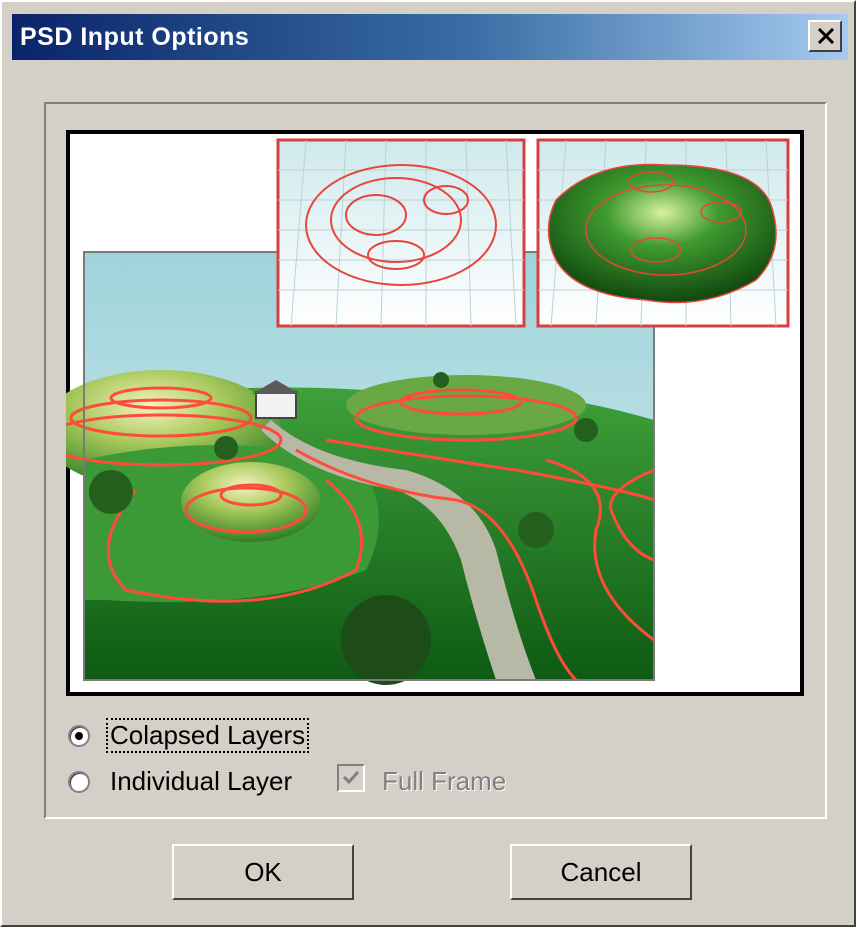 The width and height of the screenshot is (856, 927). What do you see at coordinates (135, 37) in the screenshot?
I see `window-title: PSD Input Options` at bounding box center [135, 37].